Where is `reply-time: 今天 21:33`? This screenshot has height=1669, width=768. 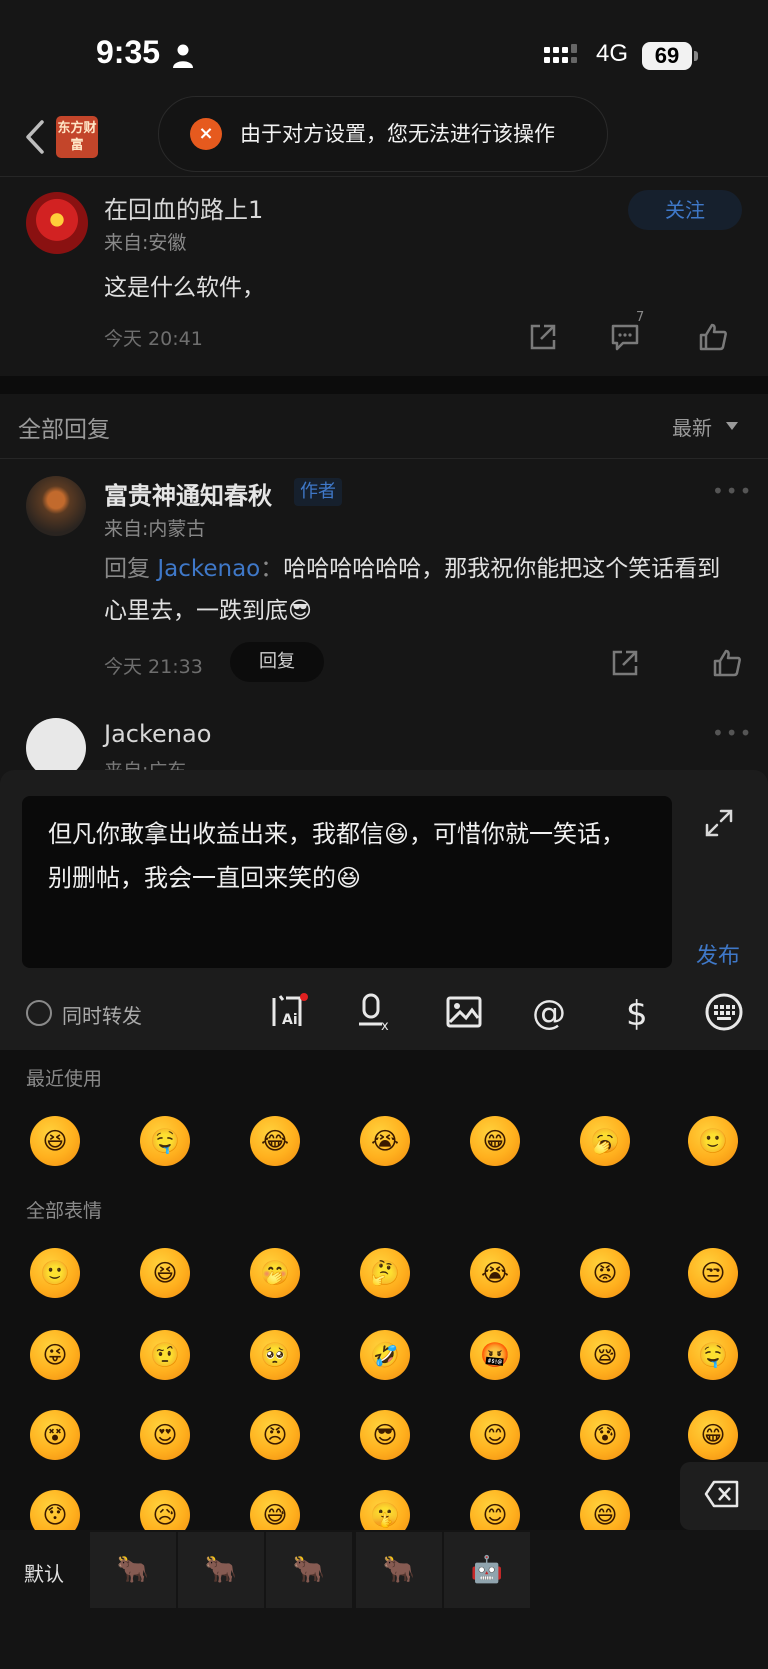 reply-time: 今天 21:33 is located at coordinates (153, 667).